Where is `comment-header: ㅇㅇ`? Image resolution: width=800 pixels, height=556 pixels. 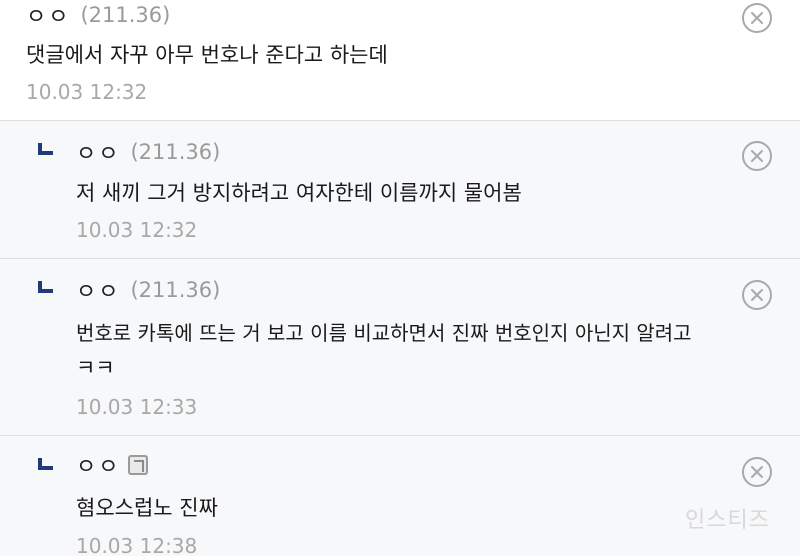 comment-header: ㅇㅇ is located at coordinates (112, 465).